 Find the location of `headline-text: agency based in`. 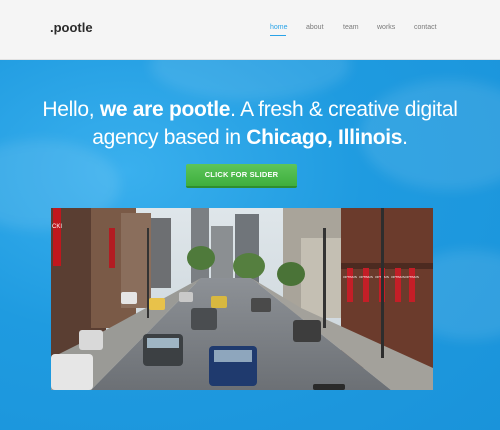

headline-text: agency based in is located at coordinates (169, 137).